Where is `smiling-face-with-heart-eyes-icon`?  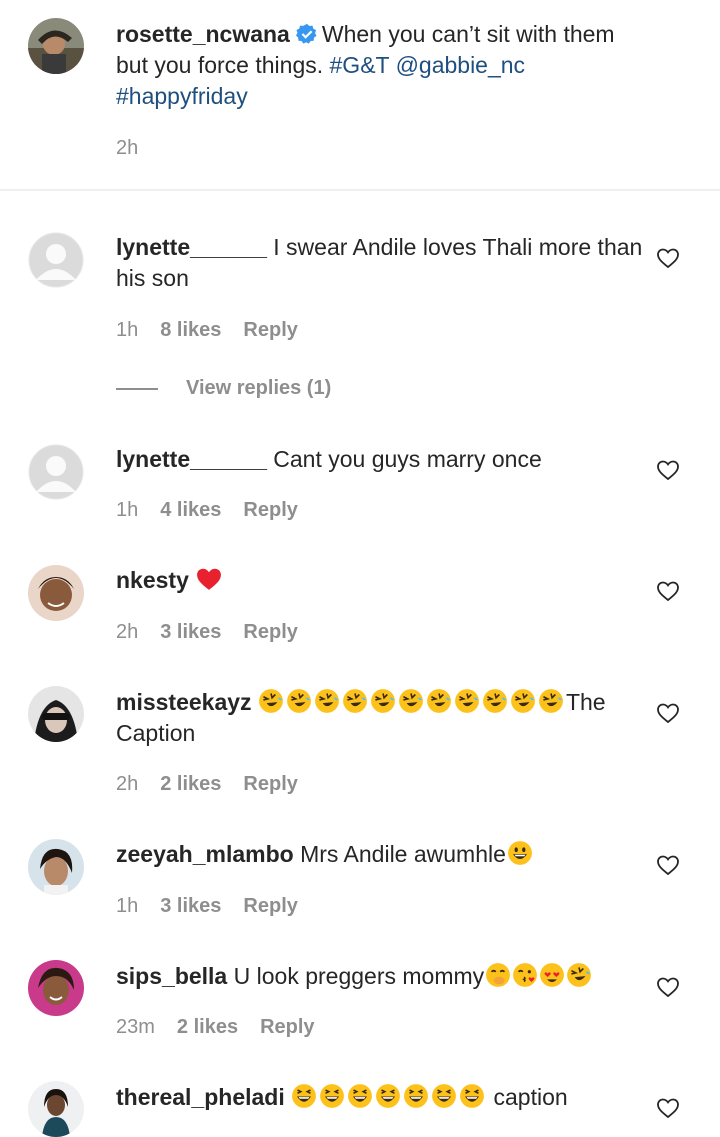 smiling-face-with-heart-eyes-icon is located at coordinates (552, 975).